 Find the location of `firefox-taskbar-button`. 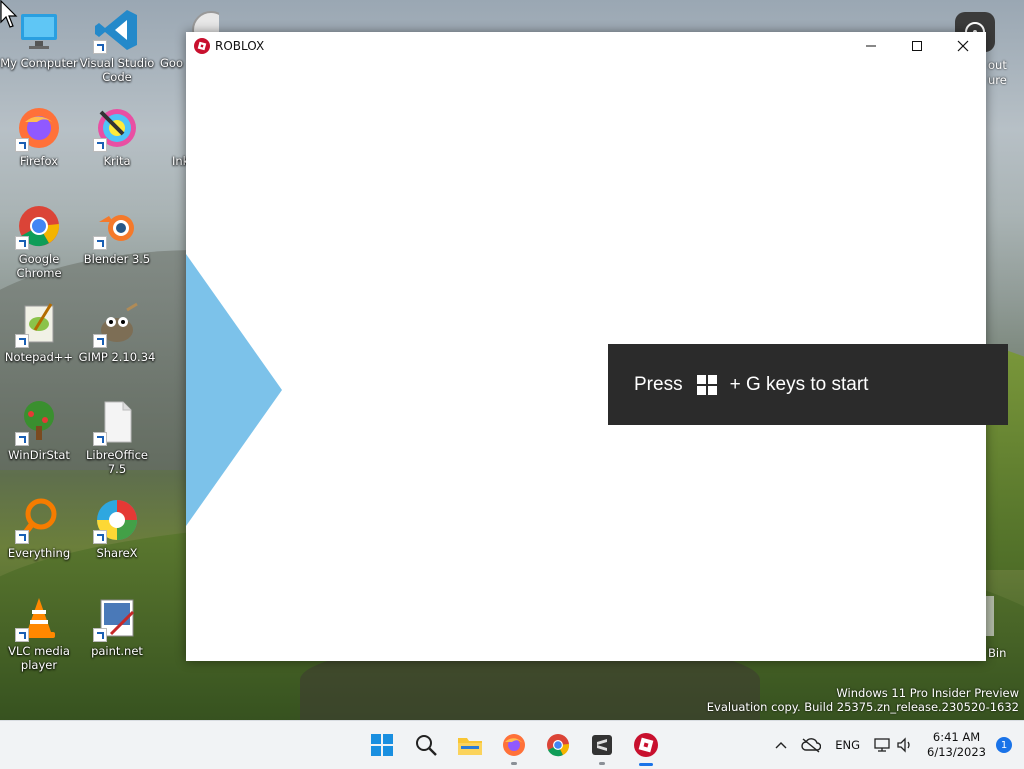

firefox-taskbar-button is located at coordinates (514, 745).